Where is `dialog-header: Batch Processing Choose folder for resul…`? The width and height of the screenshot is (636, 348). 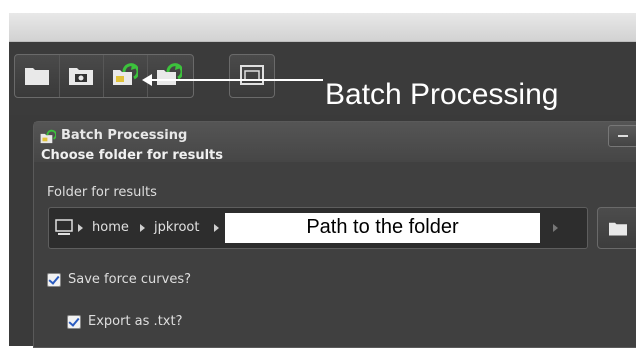
dialog-header: Batch Processing Choose folder for resul… is located at coordinates (335, 142).